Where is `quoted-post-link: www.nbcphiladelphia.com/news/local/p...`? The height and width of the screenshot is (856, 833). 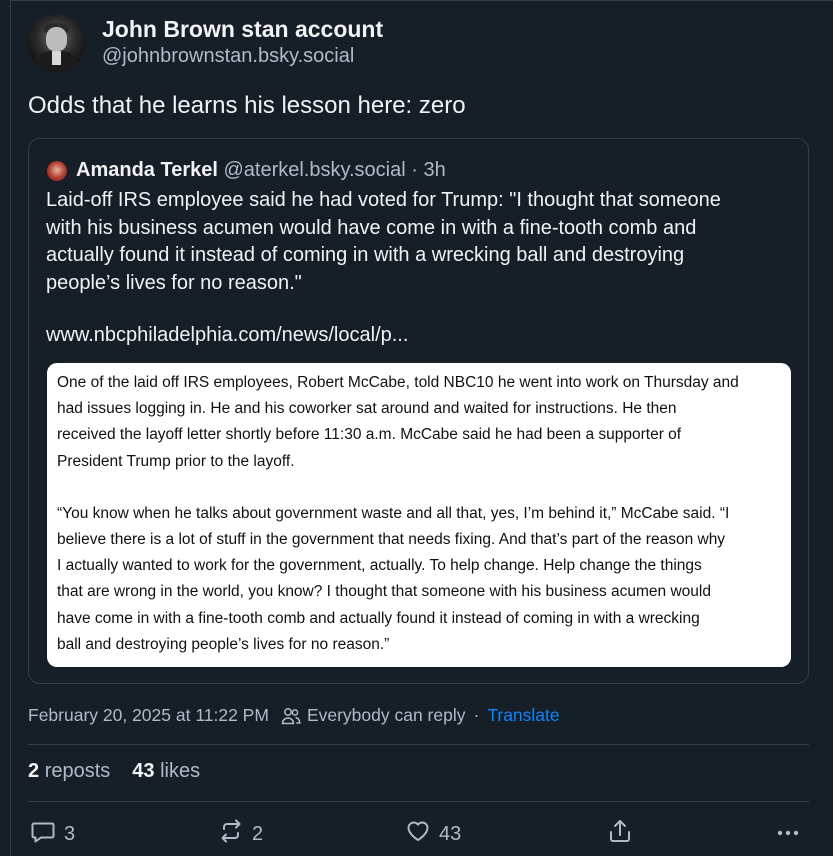
quoted-post-link: www.nbcphiladelphia.com/news/local/p... is located at coordinates (227, 335).